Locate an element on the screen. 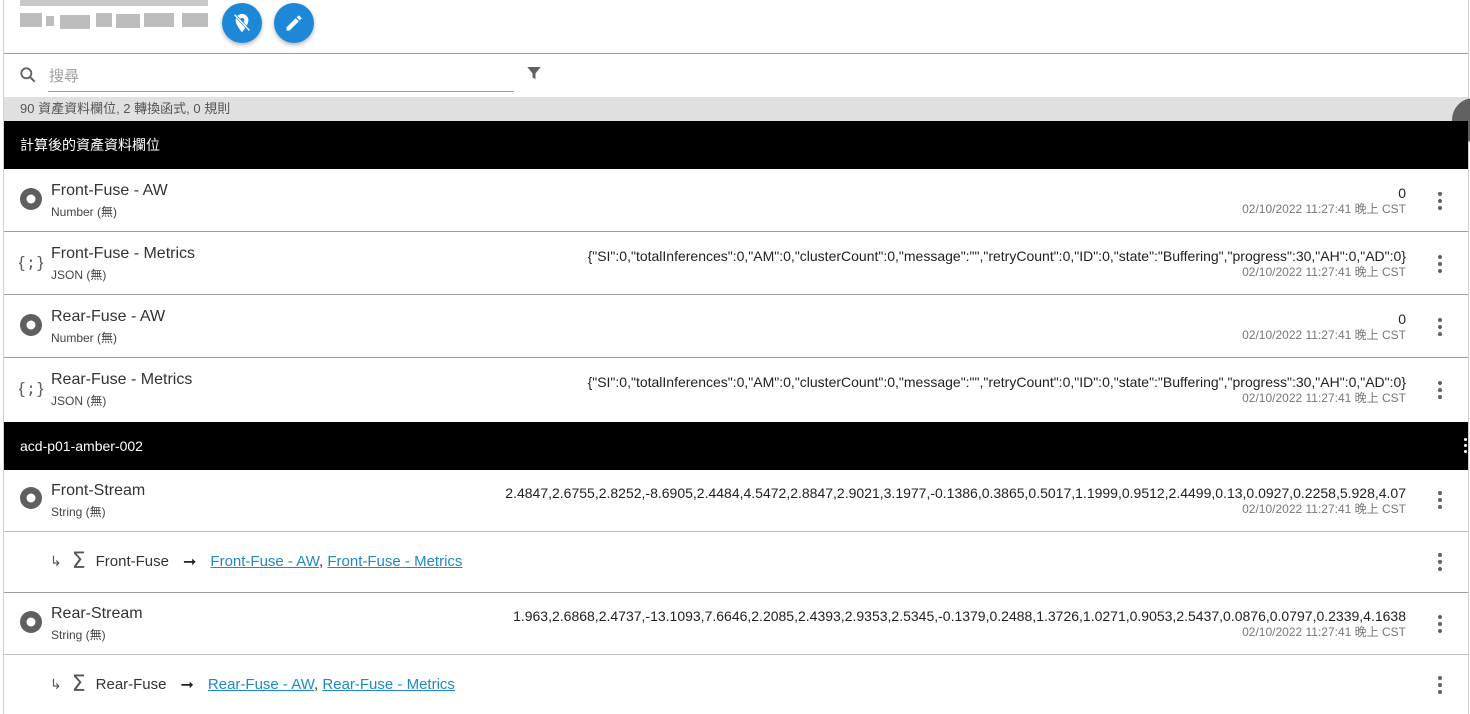 This screenshot has width=1470, height=714. section-title: acd-p01-amber-002 is located at coordinates (81, 446).